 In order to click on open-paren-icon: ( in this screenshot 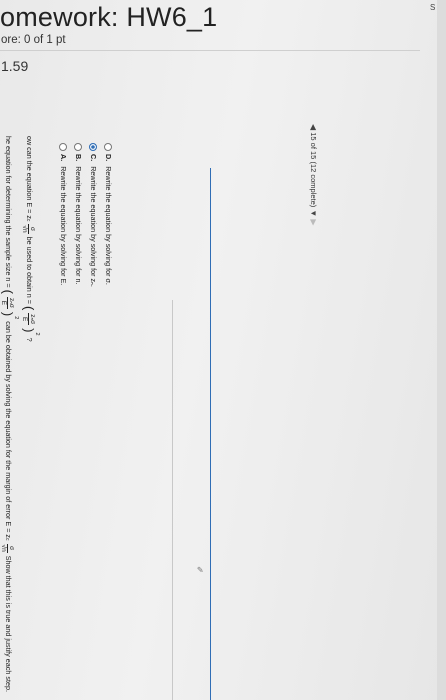, I will do `click(8, 291)`.